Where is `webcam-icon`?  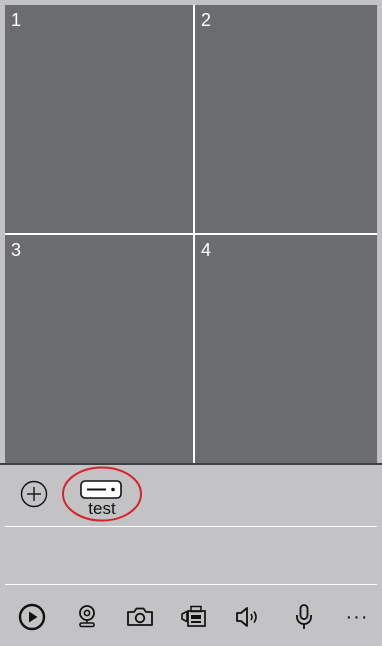
webcam-icon is located at coordinates (87, 616).